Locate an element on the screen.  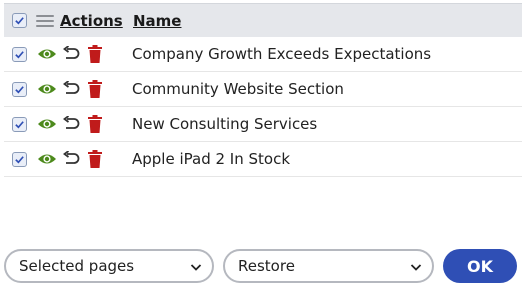
table-row: Community Website Section is located at coordinates (263, 89).